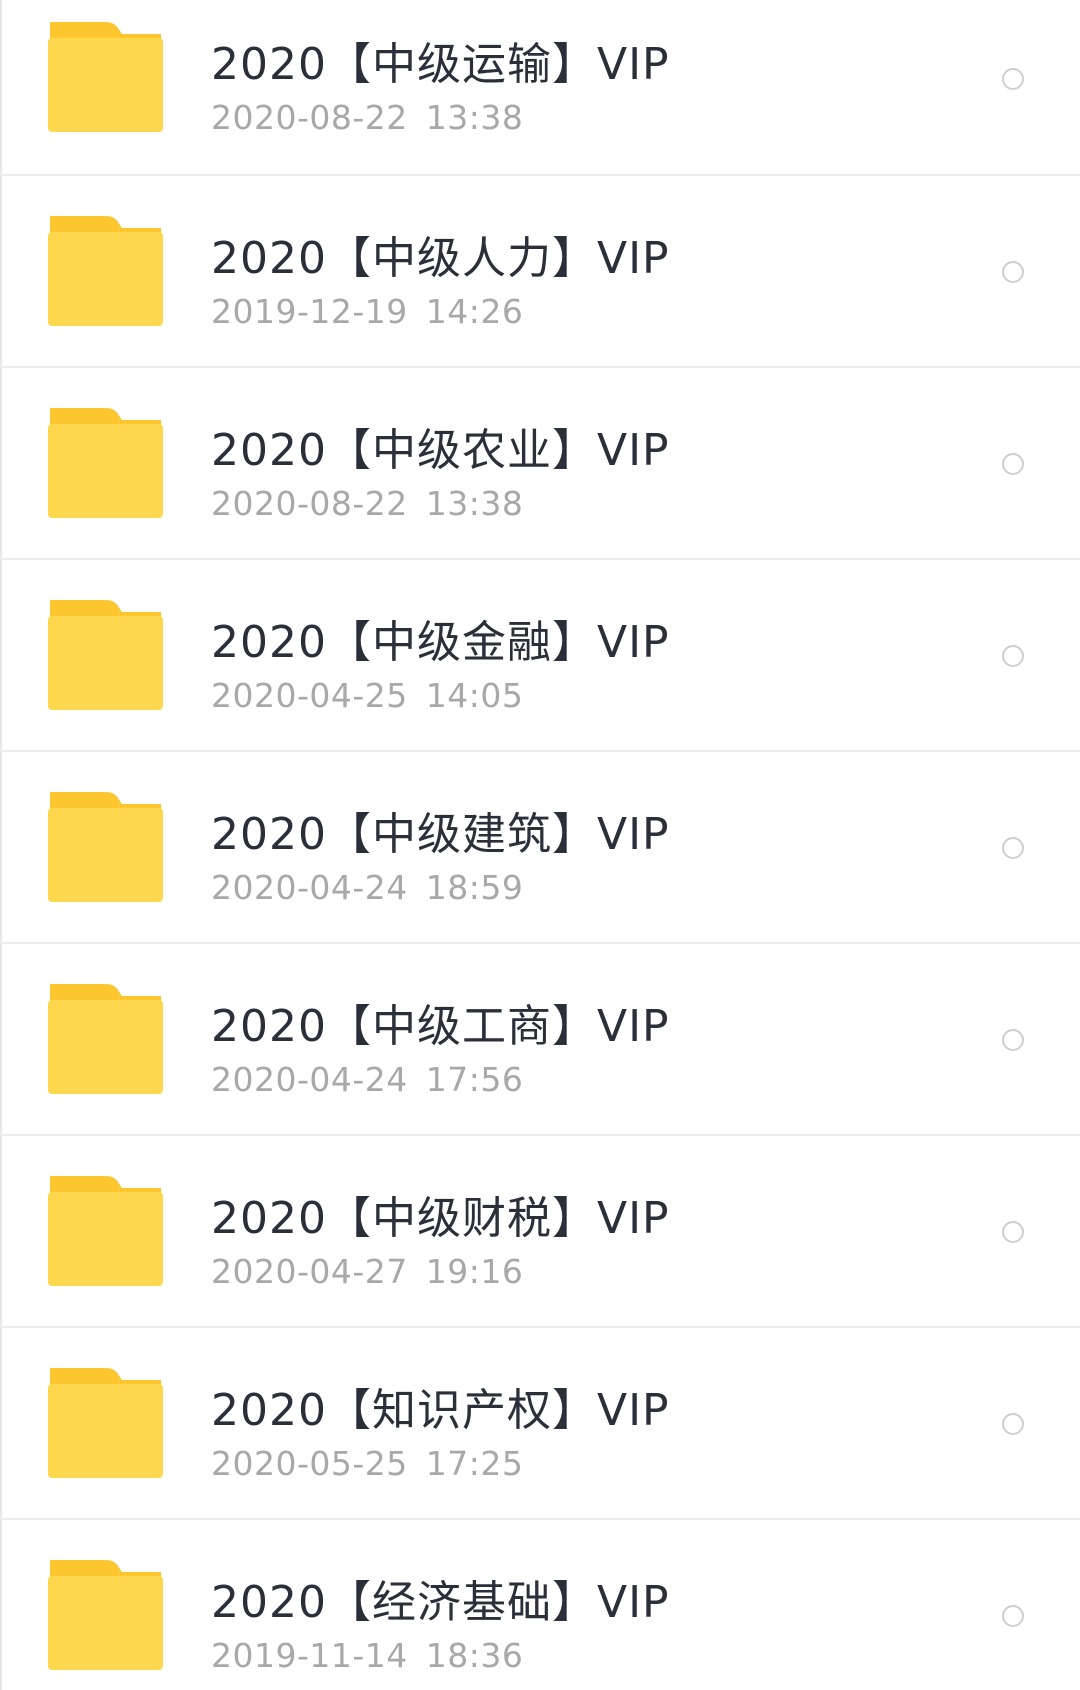 The width and height of the screenshot is (1080, 1690). I want to click on file-time: 17:25, so click(474, 1463).